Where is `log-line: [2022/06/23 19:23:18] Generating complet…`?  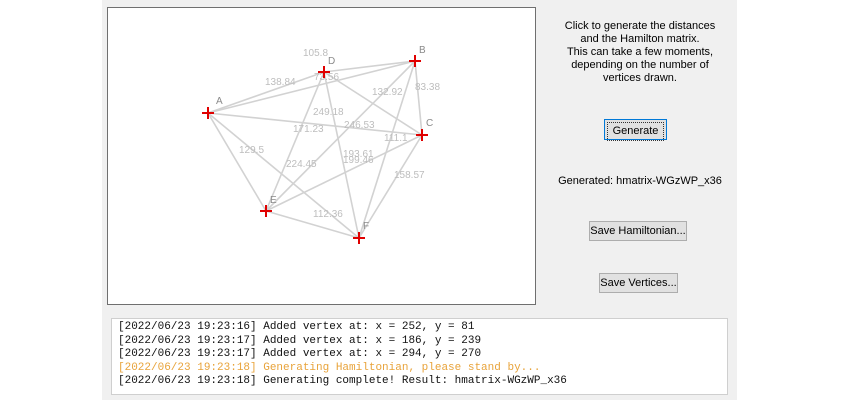 log-line: [2022/06/23 19:23:18] Generating complet… is located at coordinates (342, 381).